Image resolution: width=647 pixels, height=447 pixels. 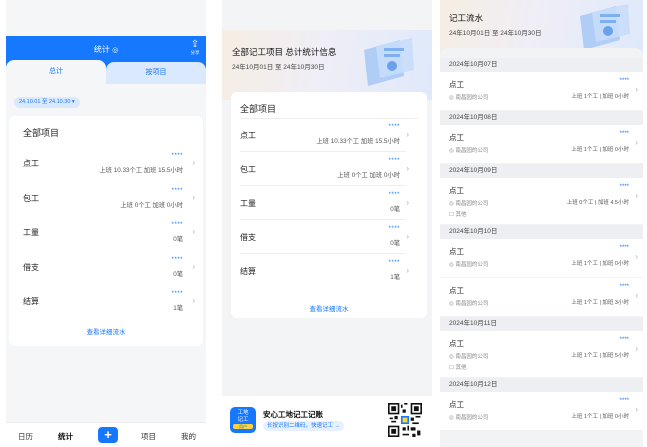 What do you see at coordinates (605, 27) in the screenshot?
I see `document-illustration-icon` at bounding box center [605, 27].